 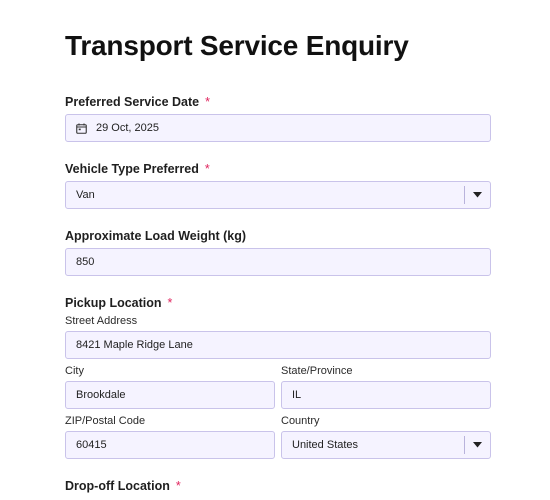 I want to click on vehicle-type-value: Van, so click(x=85, y=195).